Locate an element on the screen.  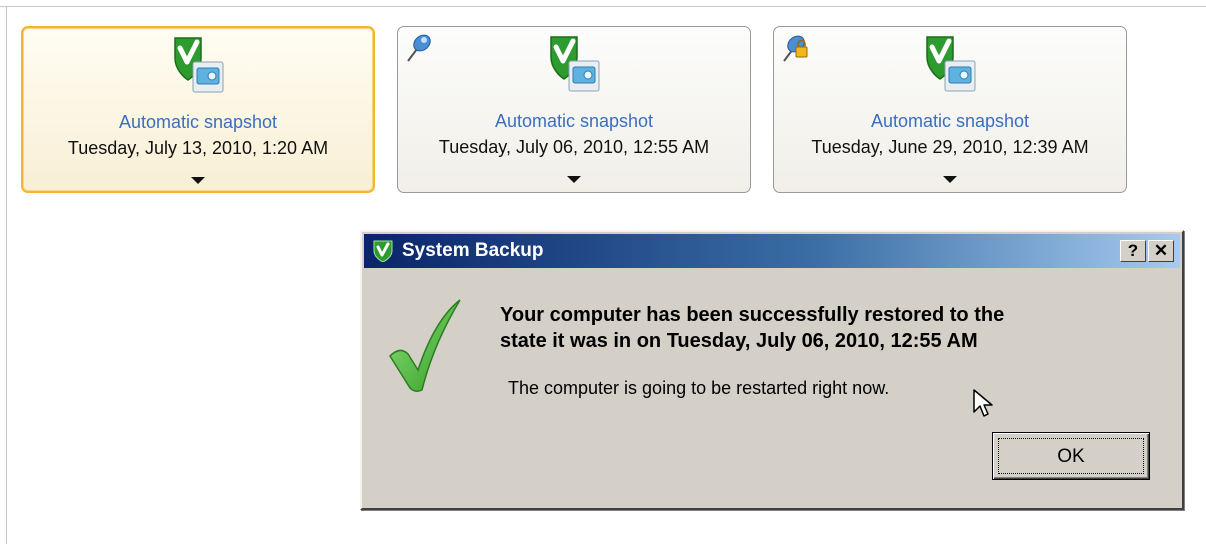
snapshot-date: Tuesday, July 13, 2010, 1:20 AM is located at coordinates (198, 148).